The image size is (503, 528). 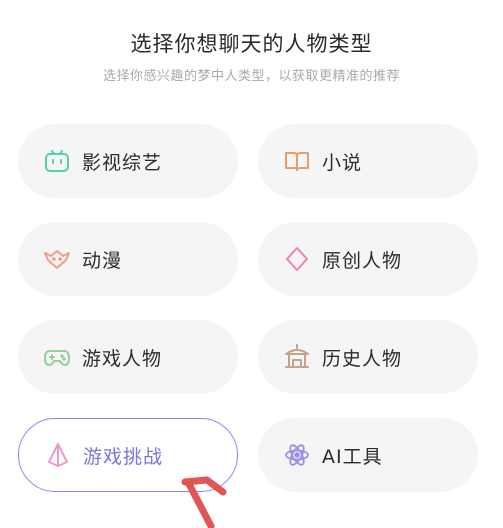 What do you see at coordinates (251, 76) in the screenshot?
I see `page-subtitle: 选择你感兴趣的梦中人类型，以获取更精准的推荐` at bounding box center [251, 76].